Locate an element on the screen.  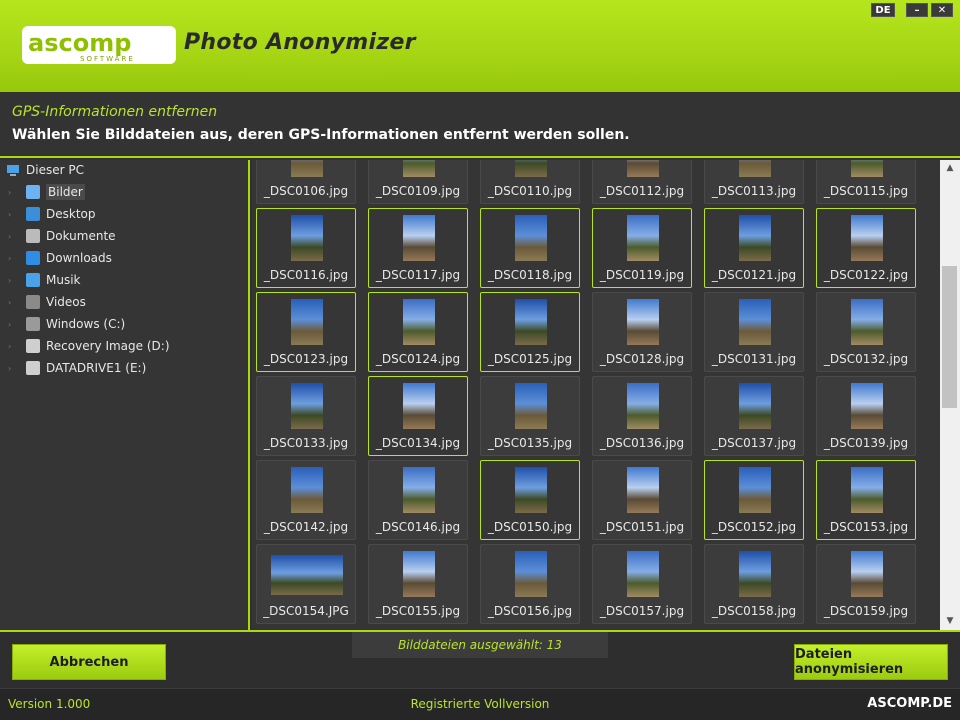
videos-icon is located at coordinates (33, 302).